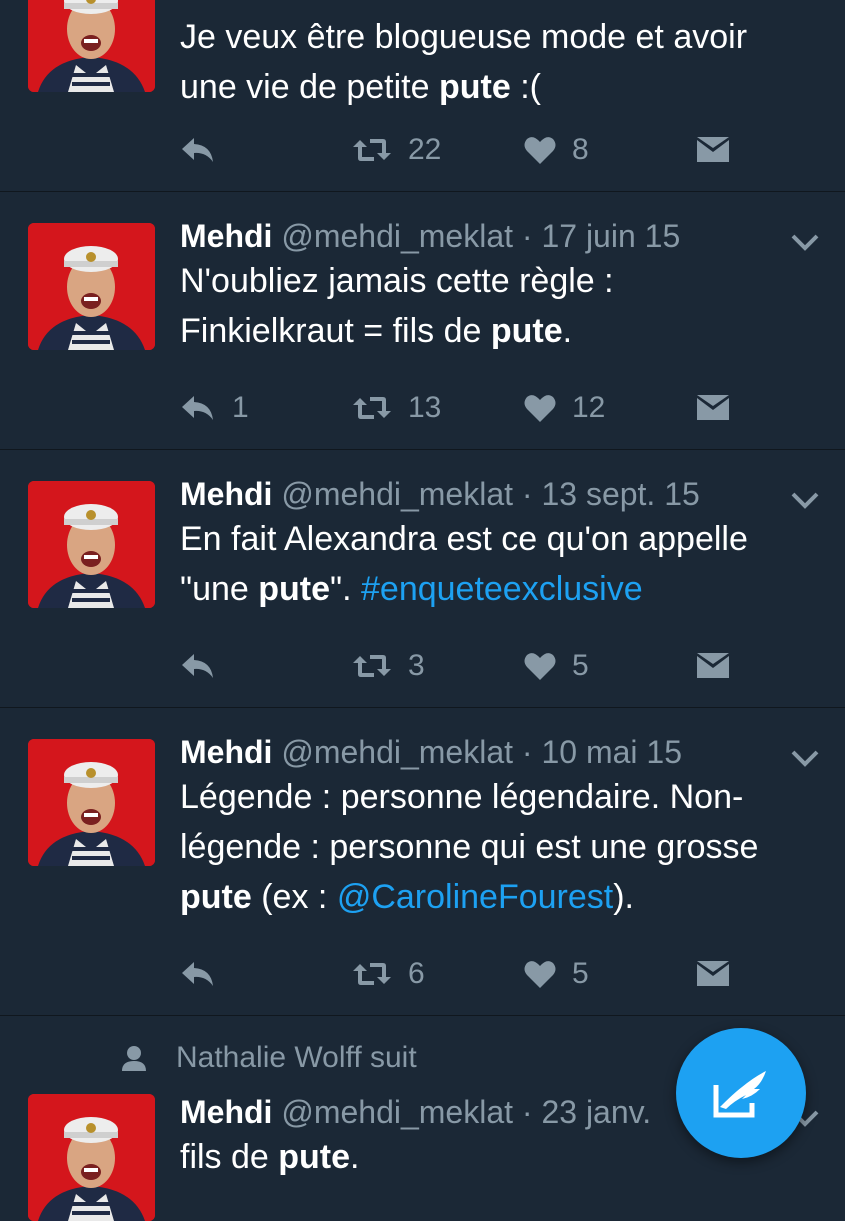 The width and height of the screenshot is (845, 1221). Describe the element at coordinates (396, 408) in the screenshot. I see `retweet-button: 13` at that location.